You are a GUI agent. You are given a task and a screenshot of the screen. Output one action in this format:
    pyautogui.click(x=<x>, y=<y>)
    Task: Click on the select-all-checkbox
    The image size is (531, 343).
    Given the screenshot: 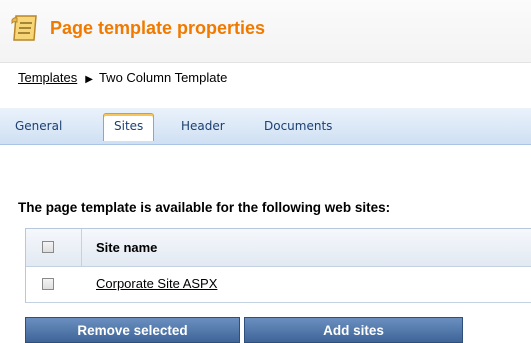 What is the action you would take?
    pyautogui.click(x=48, y=247)
    